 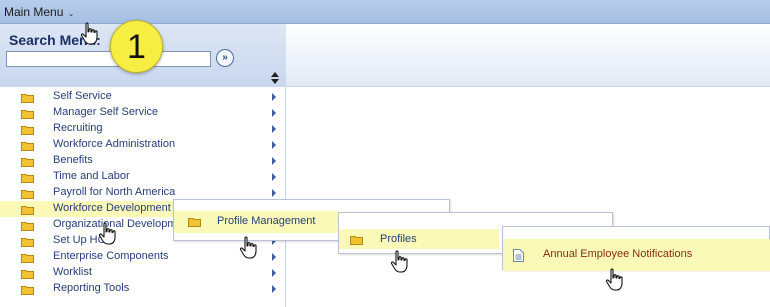 What do you see at coordinates (111, 256) in the screenshot?
I see `menu-item-label: Enterprise Components` at bounding box center [111, 256].